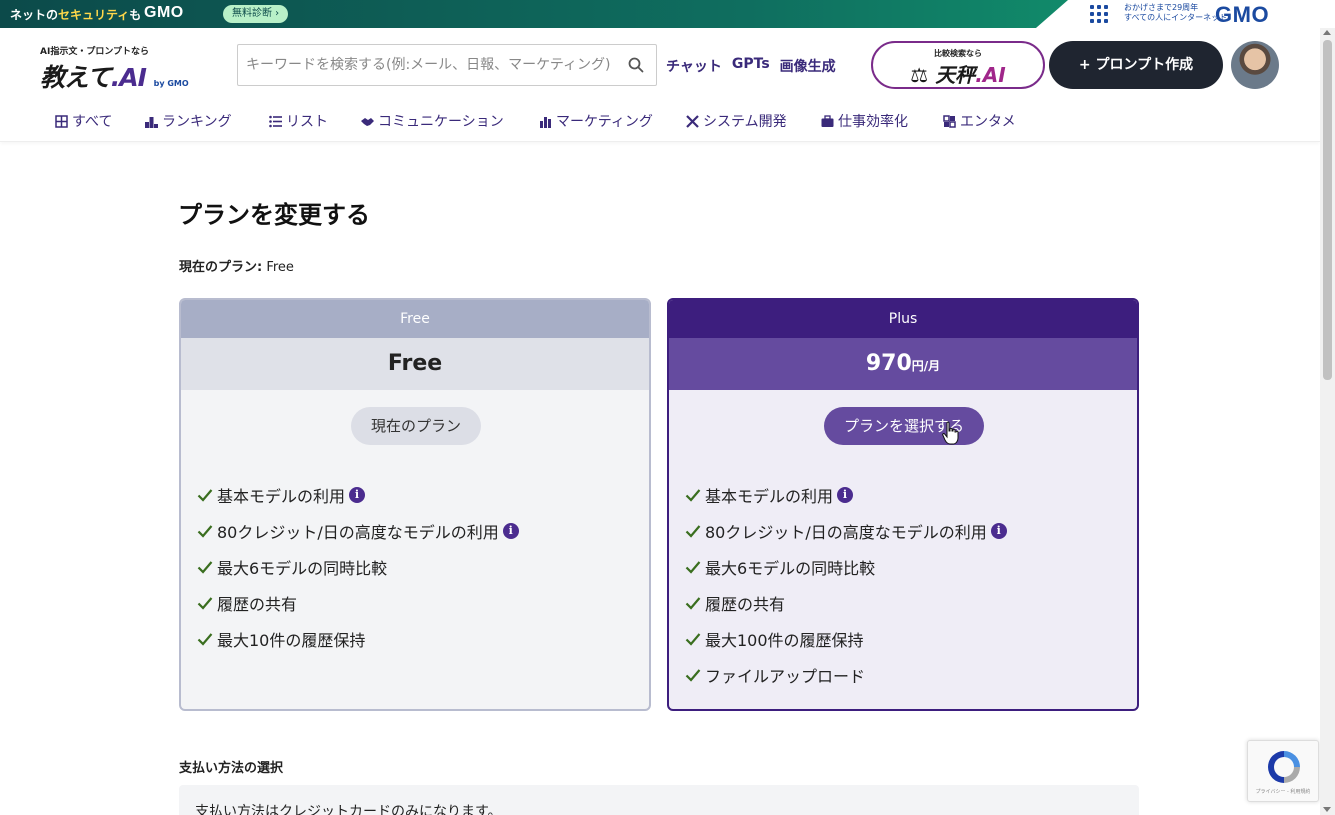  What do you see at coordinates (949, 121) in the screenshot?
I see `puzzle-icon` at bounding box center [949, 121].